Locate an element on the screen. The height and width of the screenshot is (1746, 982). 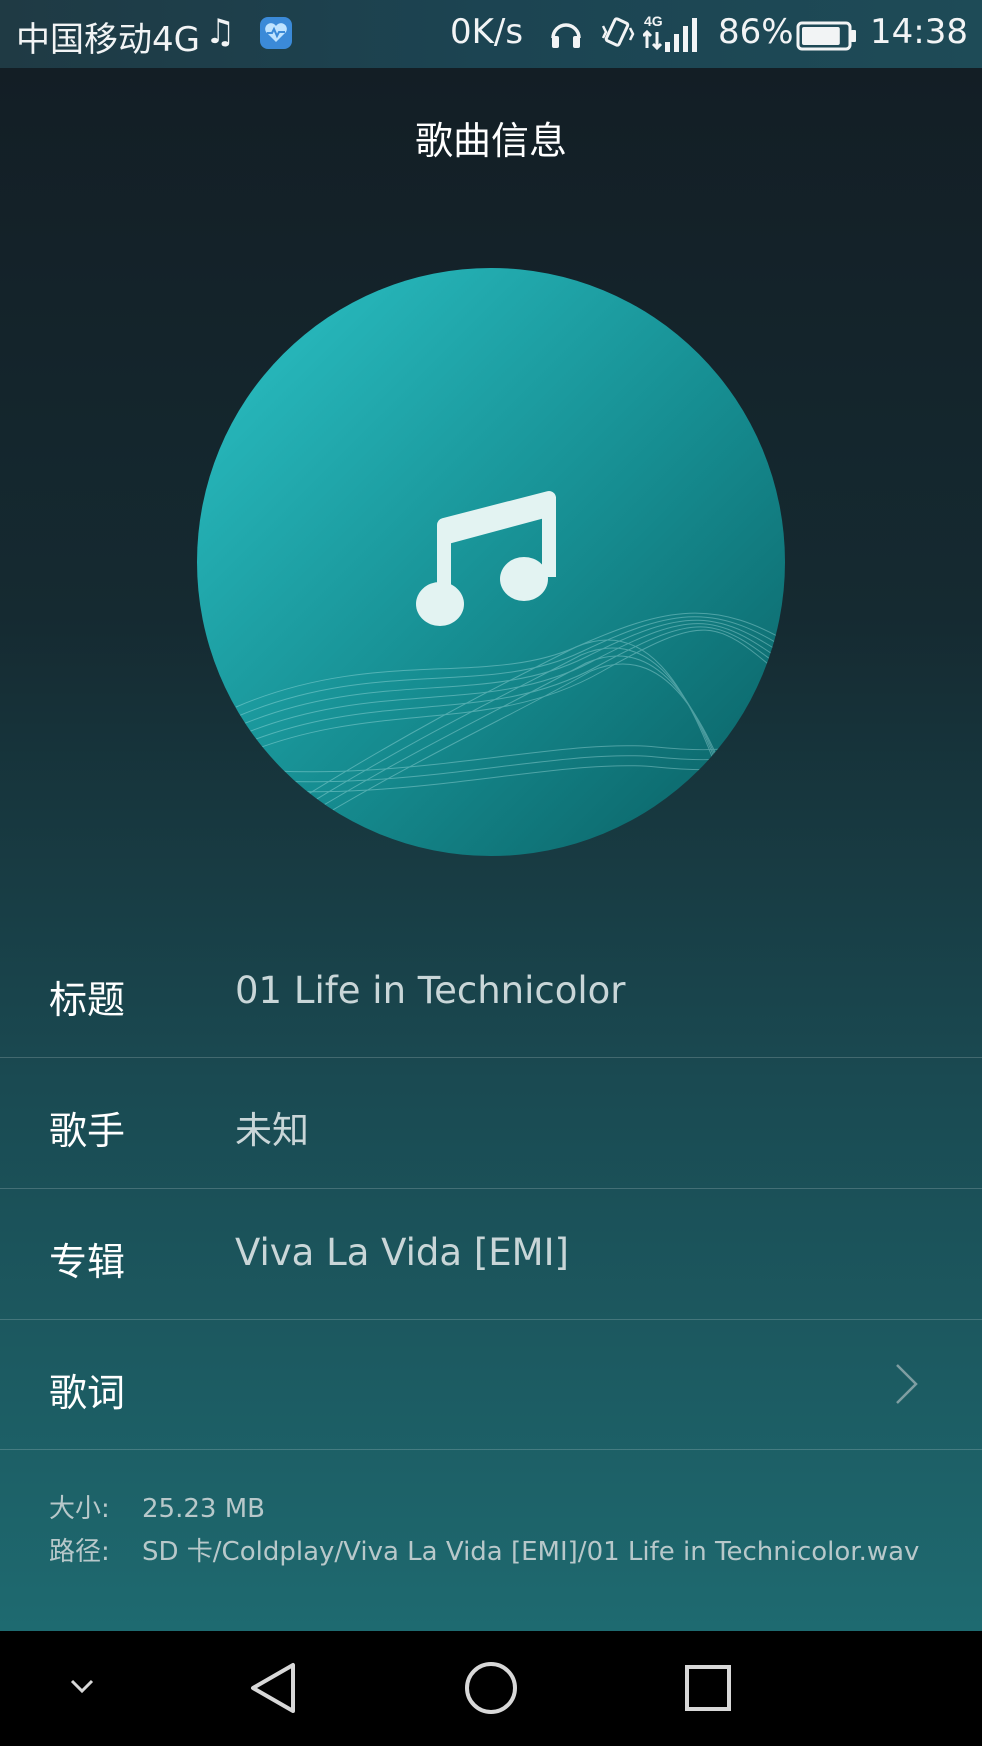
hide-nav-button is located at coordinates (82, 1688).